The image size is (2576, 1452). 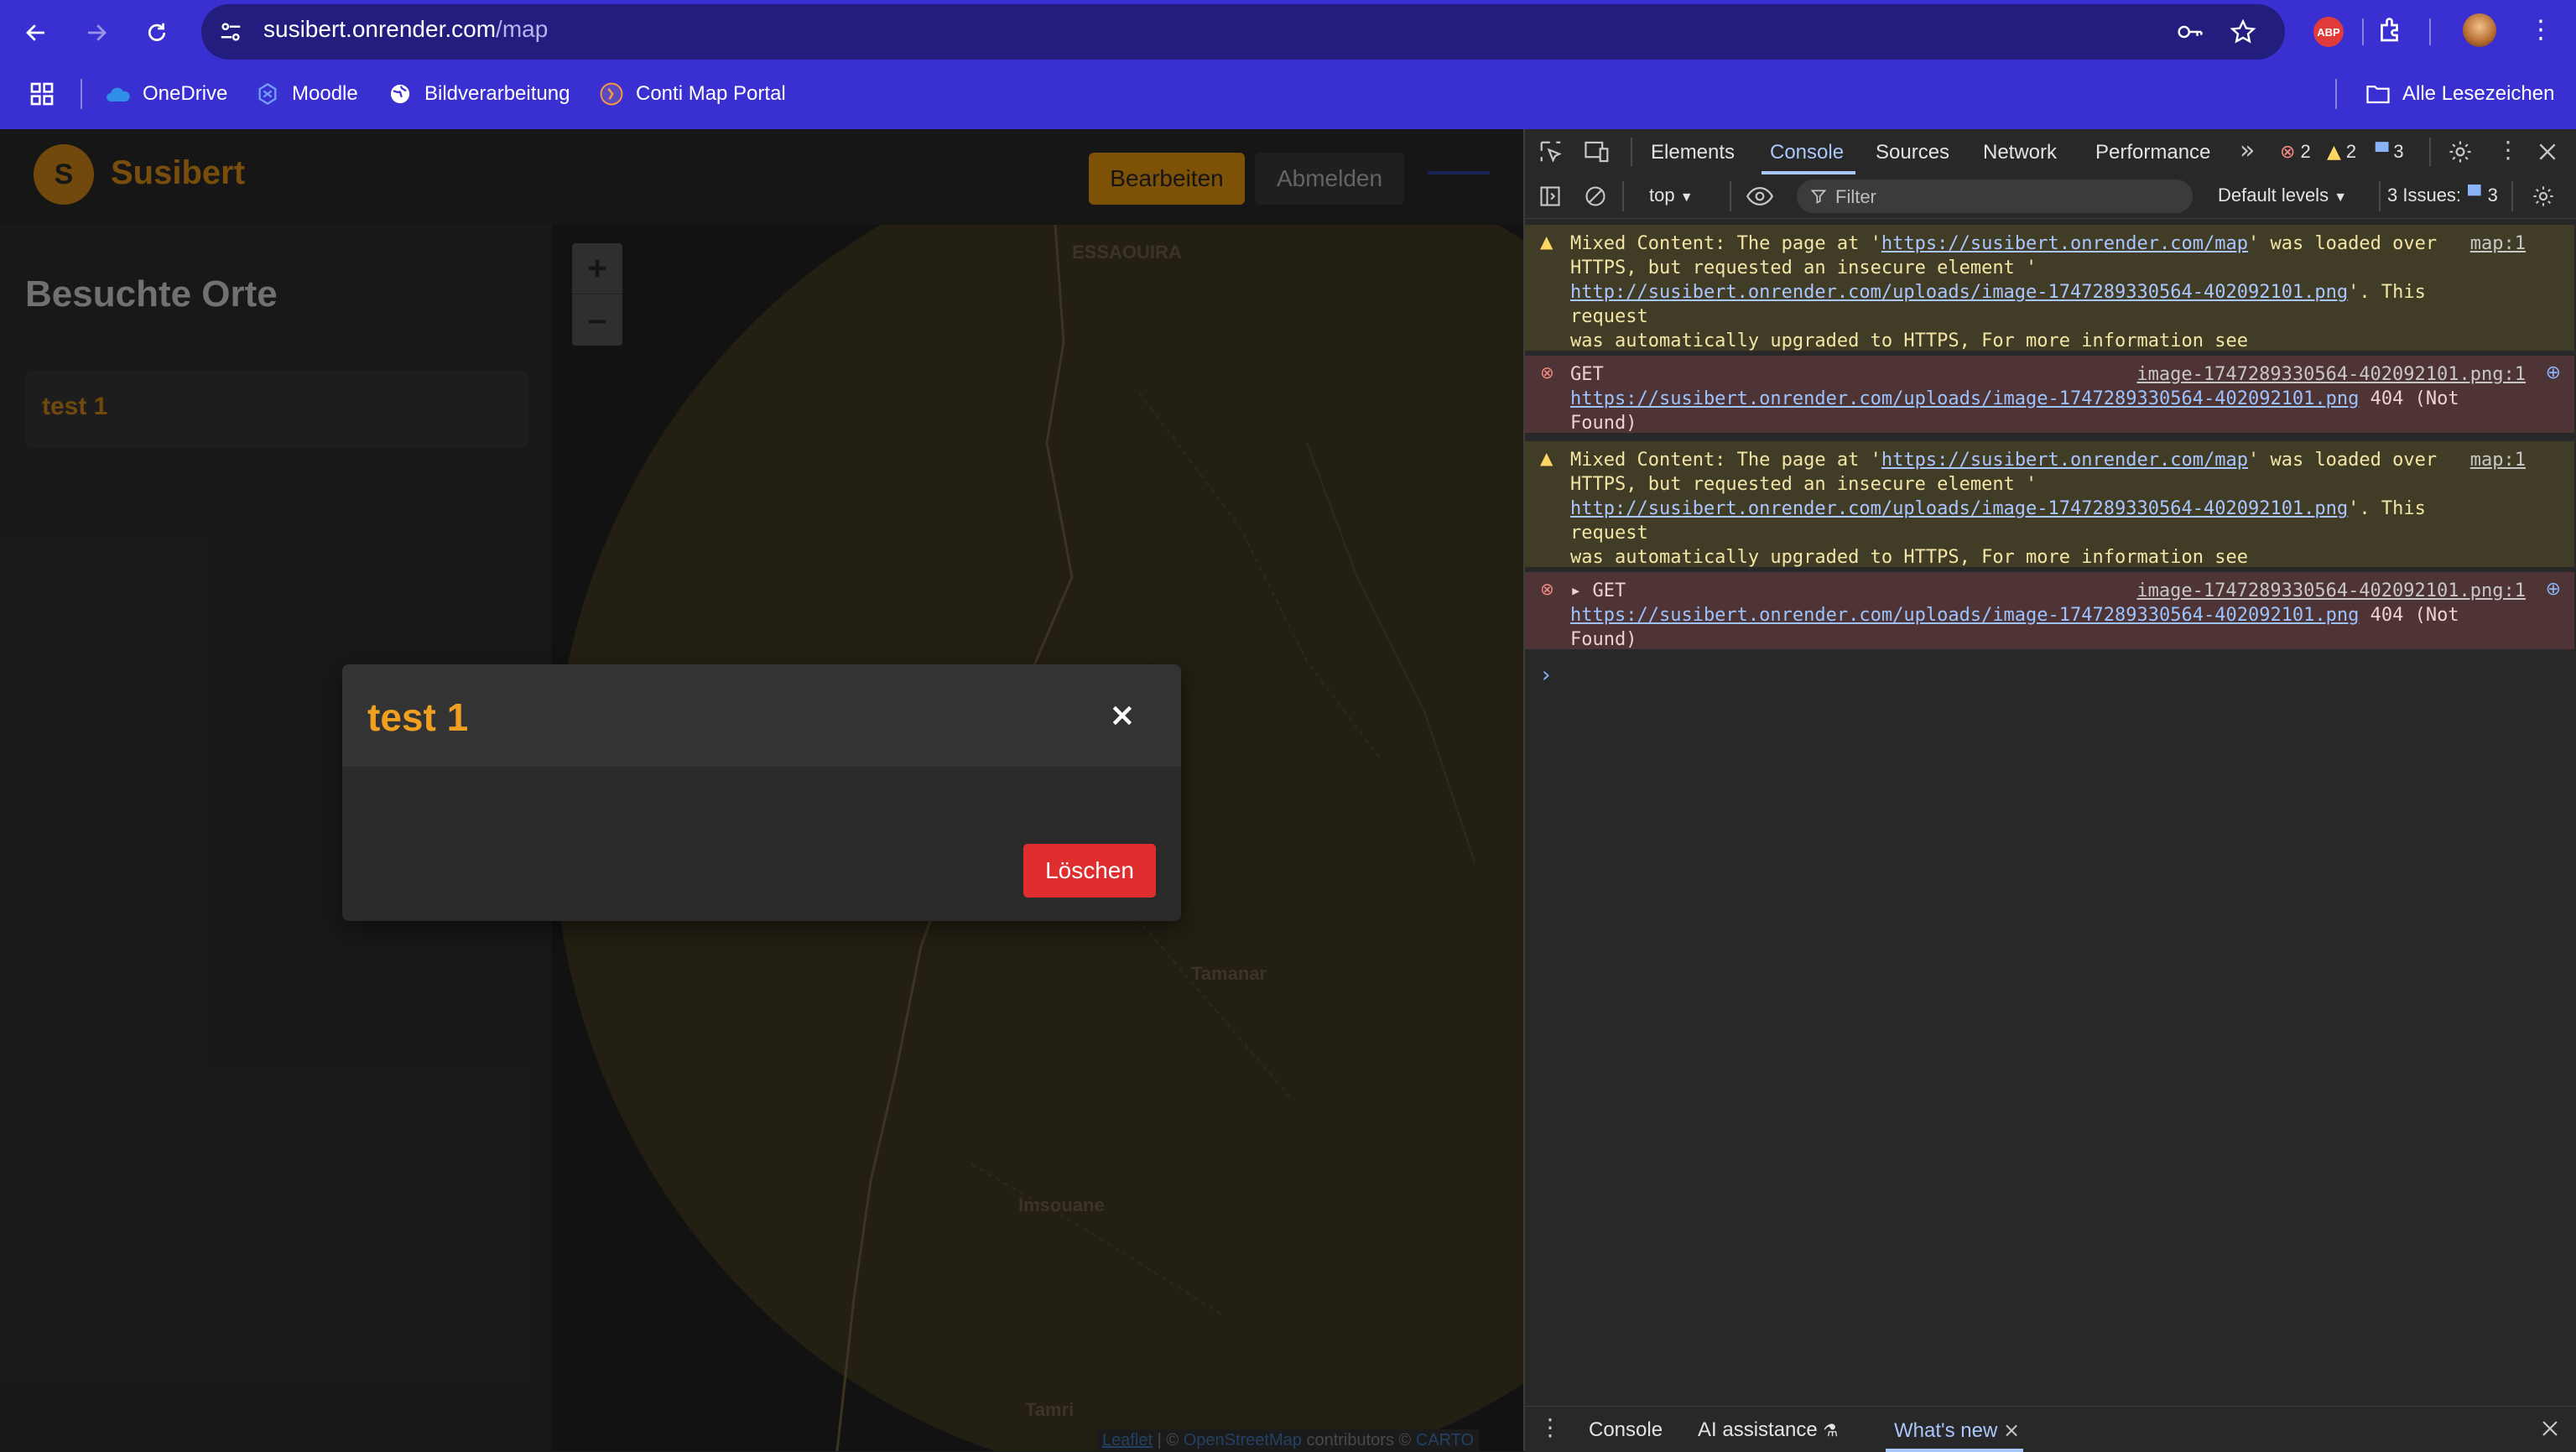 What do you see at coordinates (497, 93) in the screenshot?
I see `bookmark-label: Bildverarbeitung` at bounding box center [497, 93].